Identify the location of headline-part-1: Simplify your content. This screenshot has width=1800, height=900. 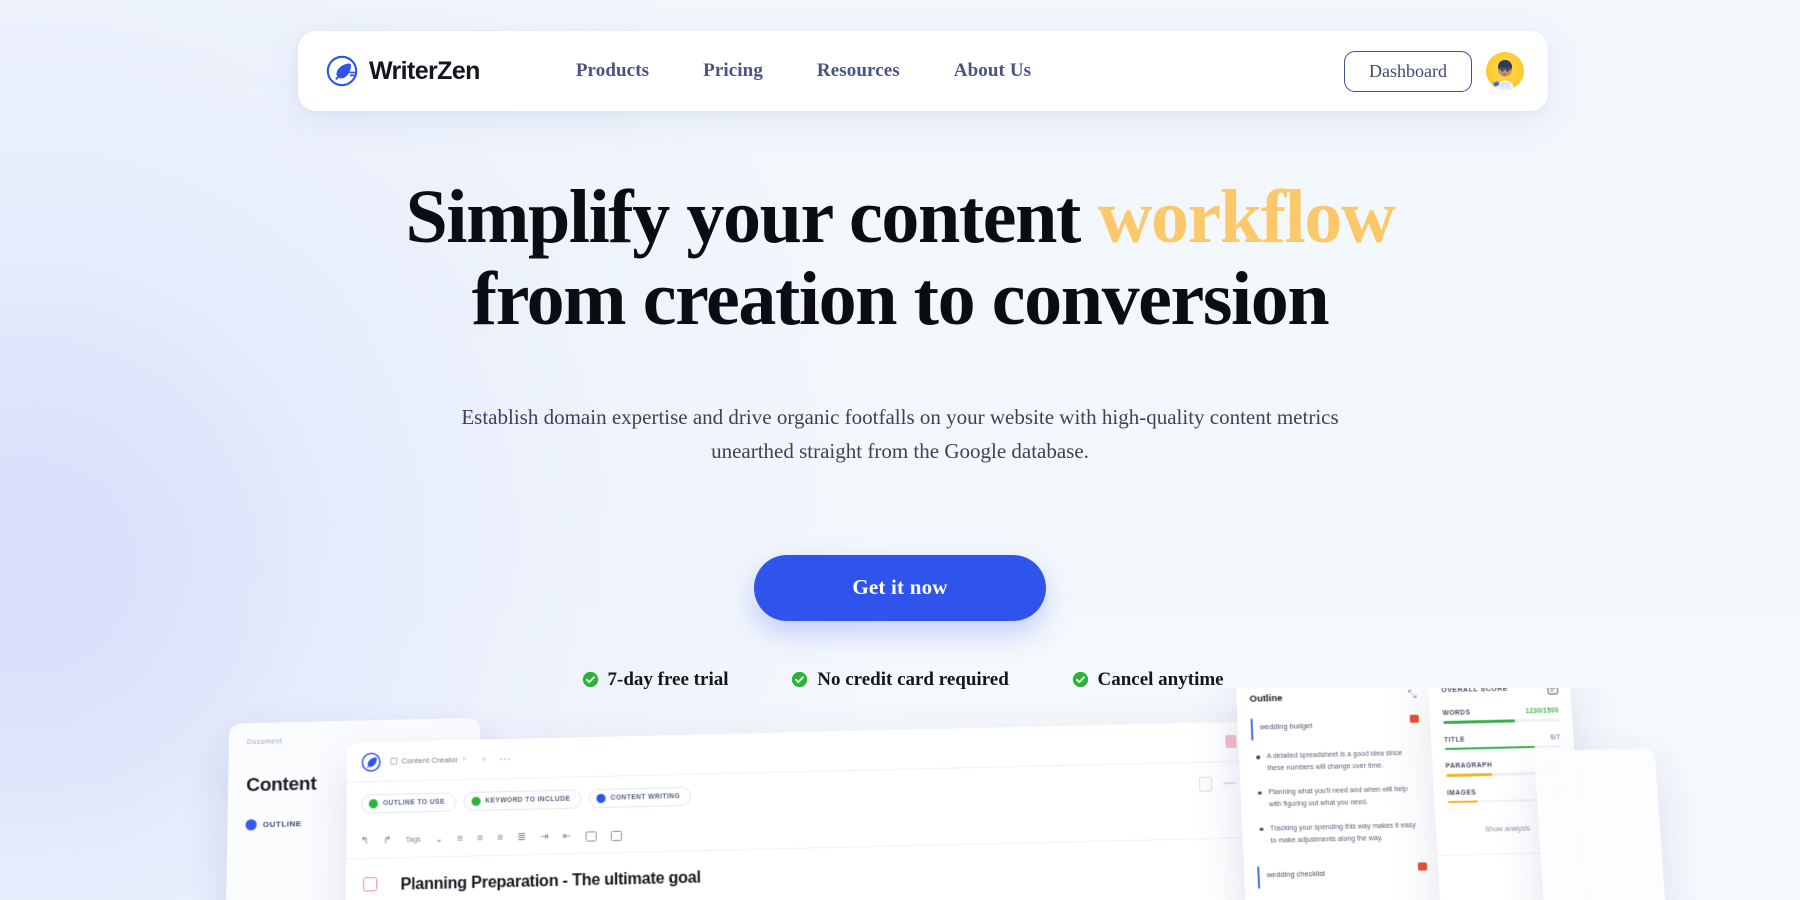
(751, 217).